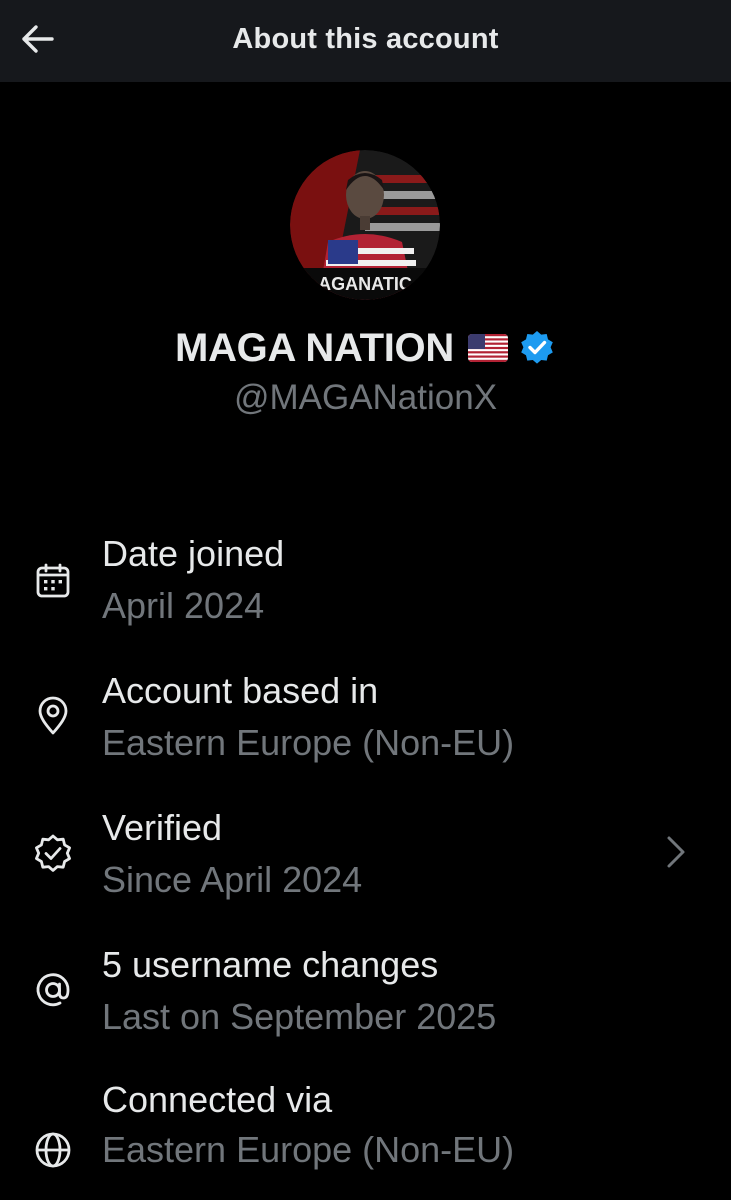  What do you see at coordinates (676, 852) in the screenshot?
I see `chevron-right-icon` at bounding box center [676, 852].